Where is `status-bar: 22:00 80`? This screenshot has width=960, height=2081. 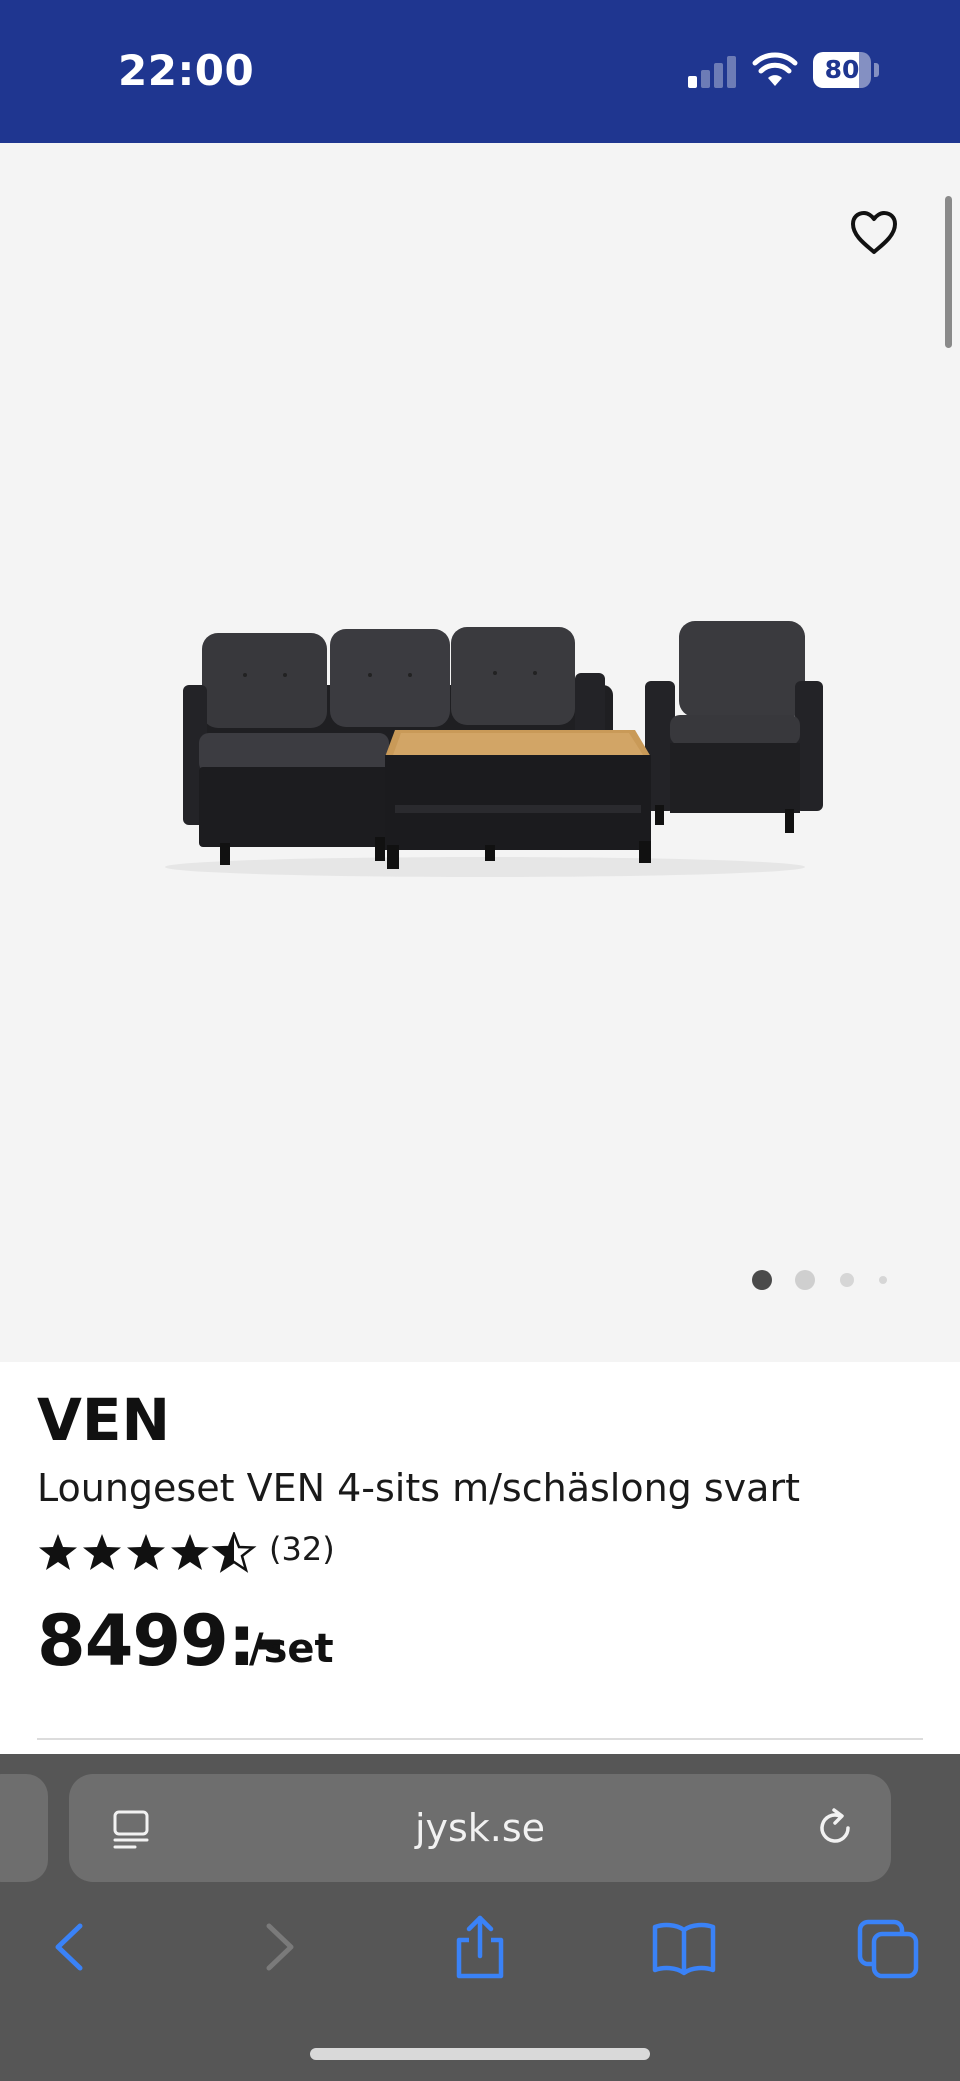
status-bar: 22:00 80 is located at coordinates (480, 71).